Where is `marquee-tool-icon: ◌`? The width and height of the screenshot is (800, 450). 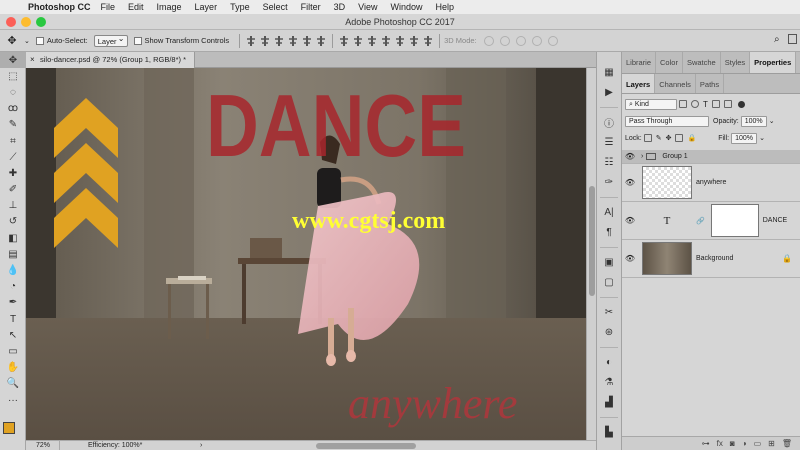
marquee-tool-icon: ◌ is located at coordinates (13, 92).